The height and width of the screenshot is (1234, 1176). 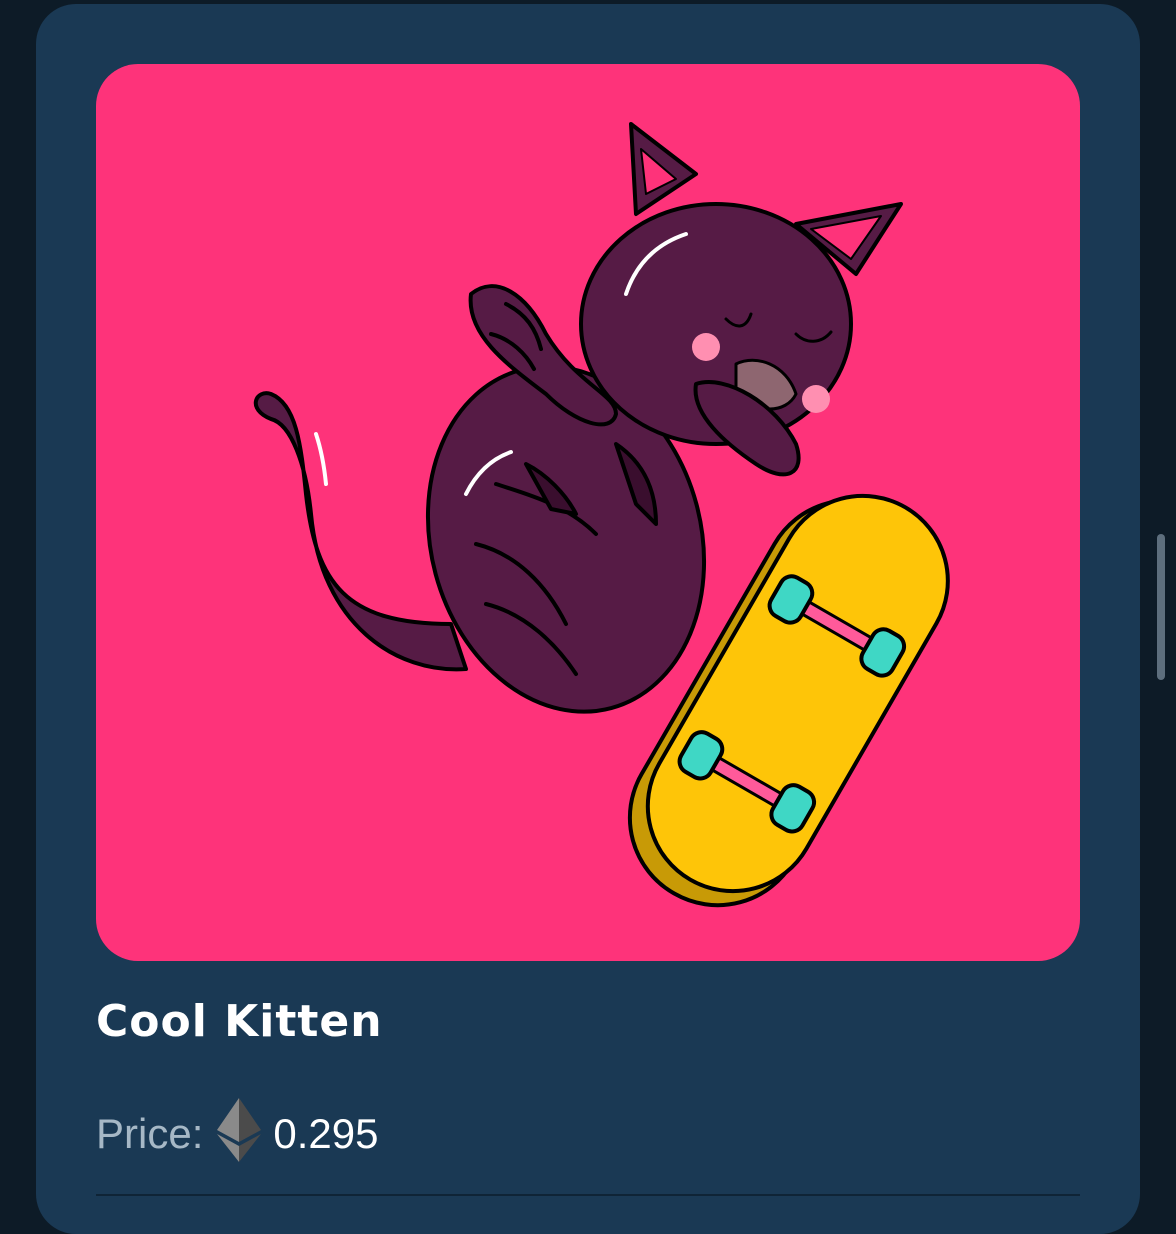 I want to click on divider, so click(x=588, y=1195).